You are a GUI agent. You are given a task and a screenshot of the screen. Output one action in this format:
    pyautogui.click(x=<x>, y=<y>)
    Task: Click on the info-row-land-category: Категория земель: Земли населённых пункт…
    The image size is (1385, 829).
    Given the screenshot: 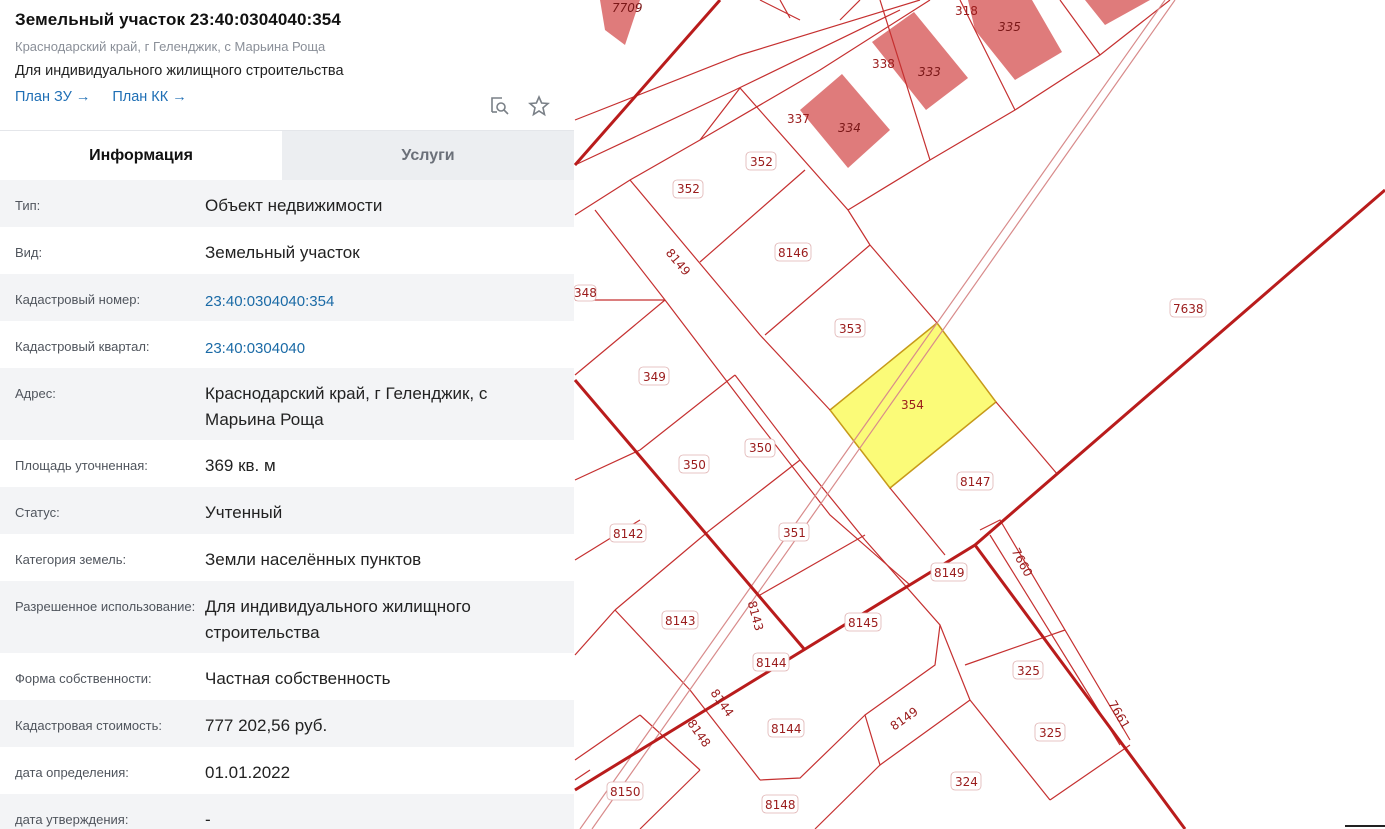 What is the action you would take?
    pyautogui.click(x=287, y=557)
    